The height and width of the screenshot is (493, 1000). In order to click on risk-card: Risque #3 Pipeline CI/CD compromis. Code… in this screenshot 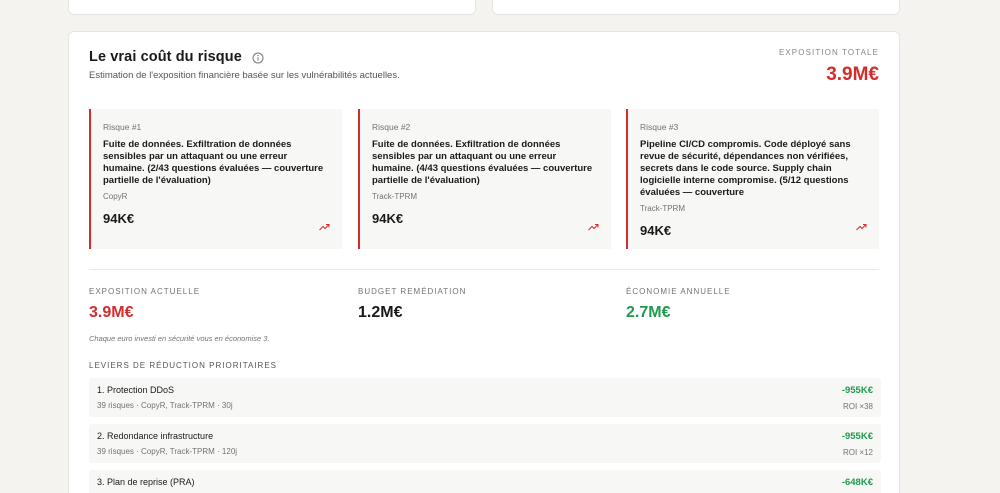, I will do `click(752, 179)`.